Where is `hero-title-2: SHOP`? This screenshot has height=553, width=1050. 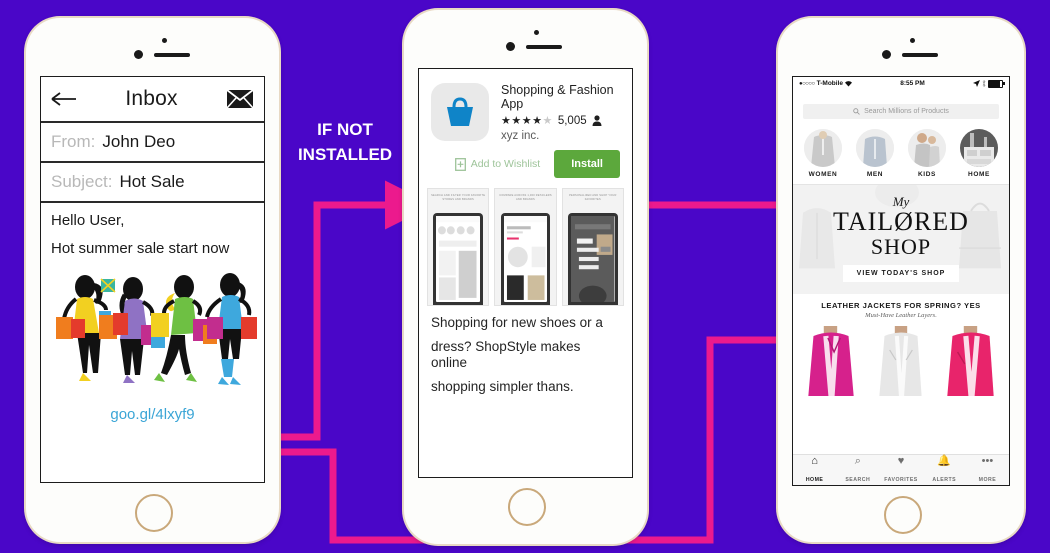 hero-title-2: SHOP is located at coordinates (901, 247).